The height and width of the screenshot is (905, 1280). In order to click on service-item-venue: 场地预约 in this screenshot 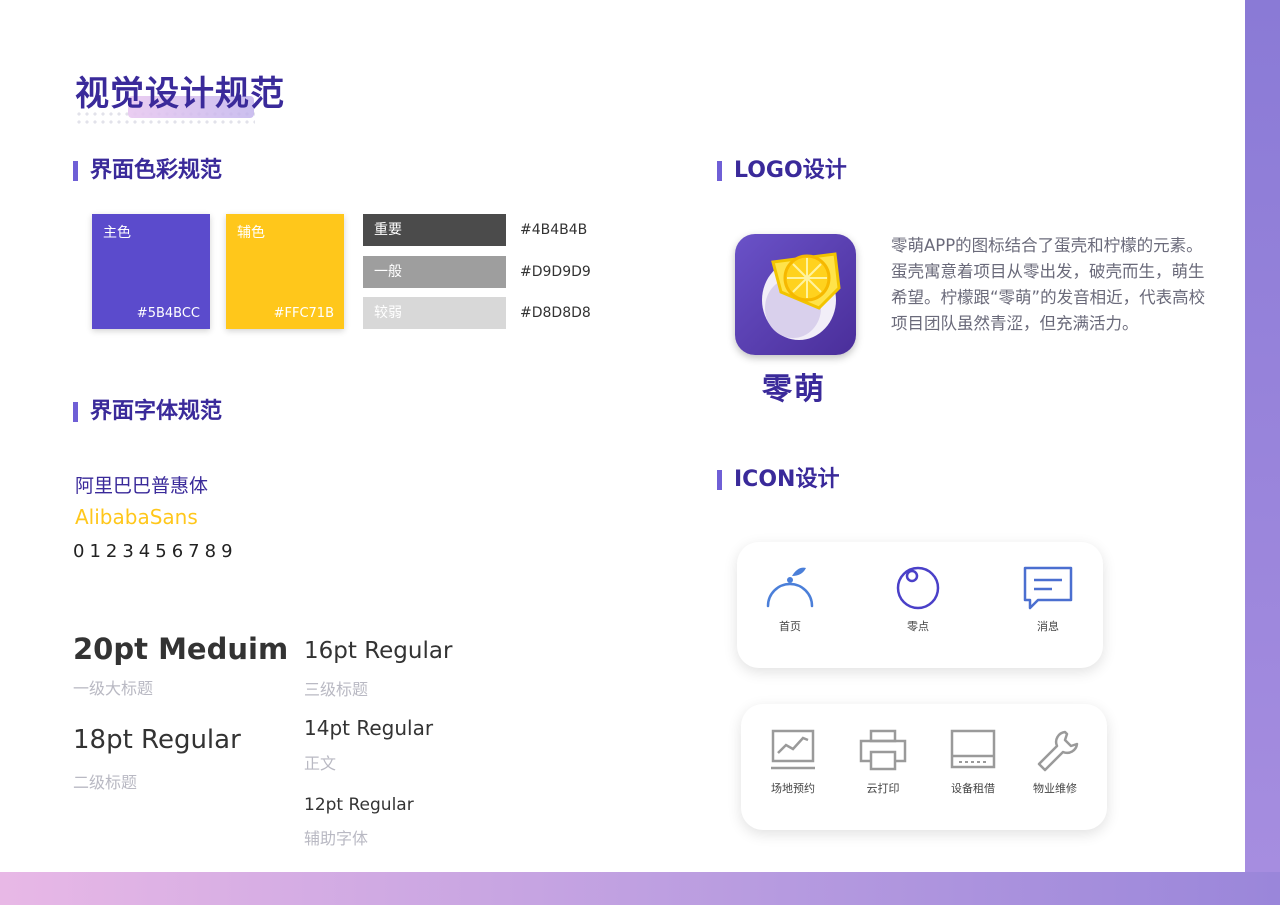, I will do `click(793, 762)`.